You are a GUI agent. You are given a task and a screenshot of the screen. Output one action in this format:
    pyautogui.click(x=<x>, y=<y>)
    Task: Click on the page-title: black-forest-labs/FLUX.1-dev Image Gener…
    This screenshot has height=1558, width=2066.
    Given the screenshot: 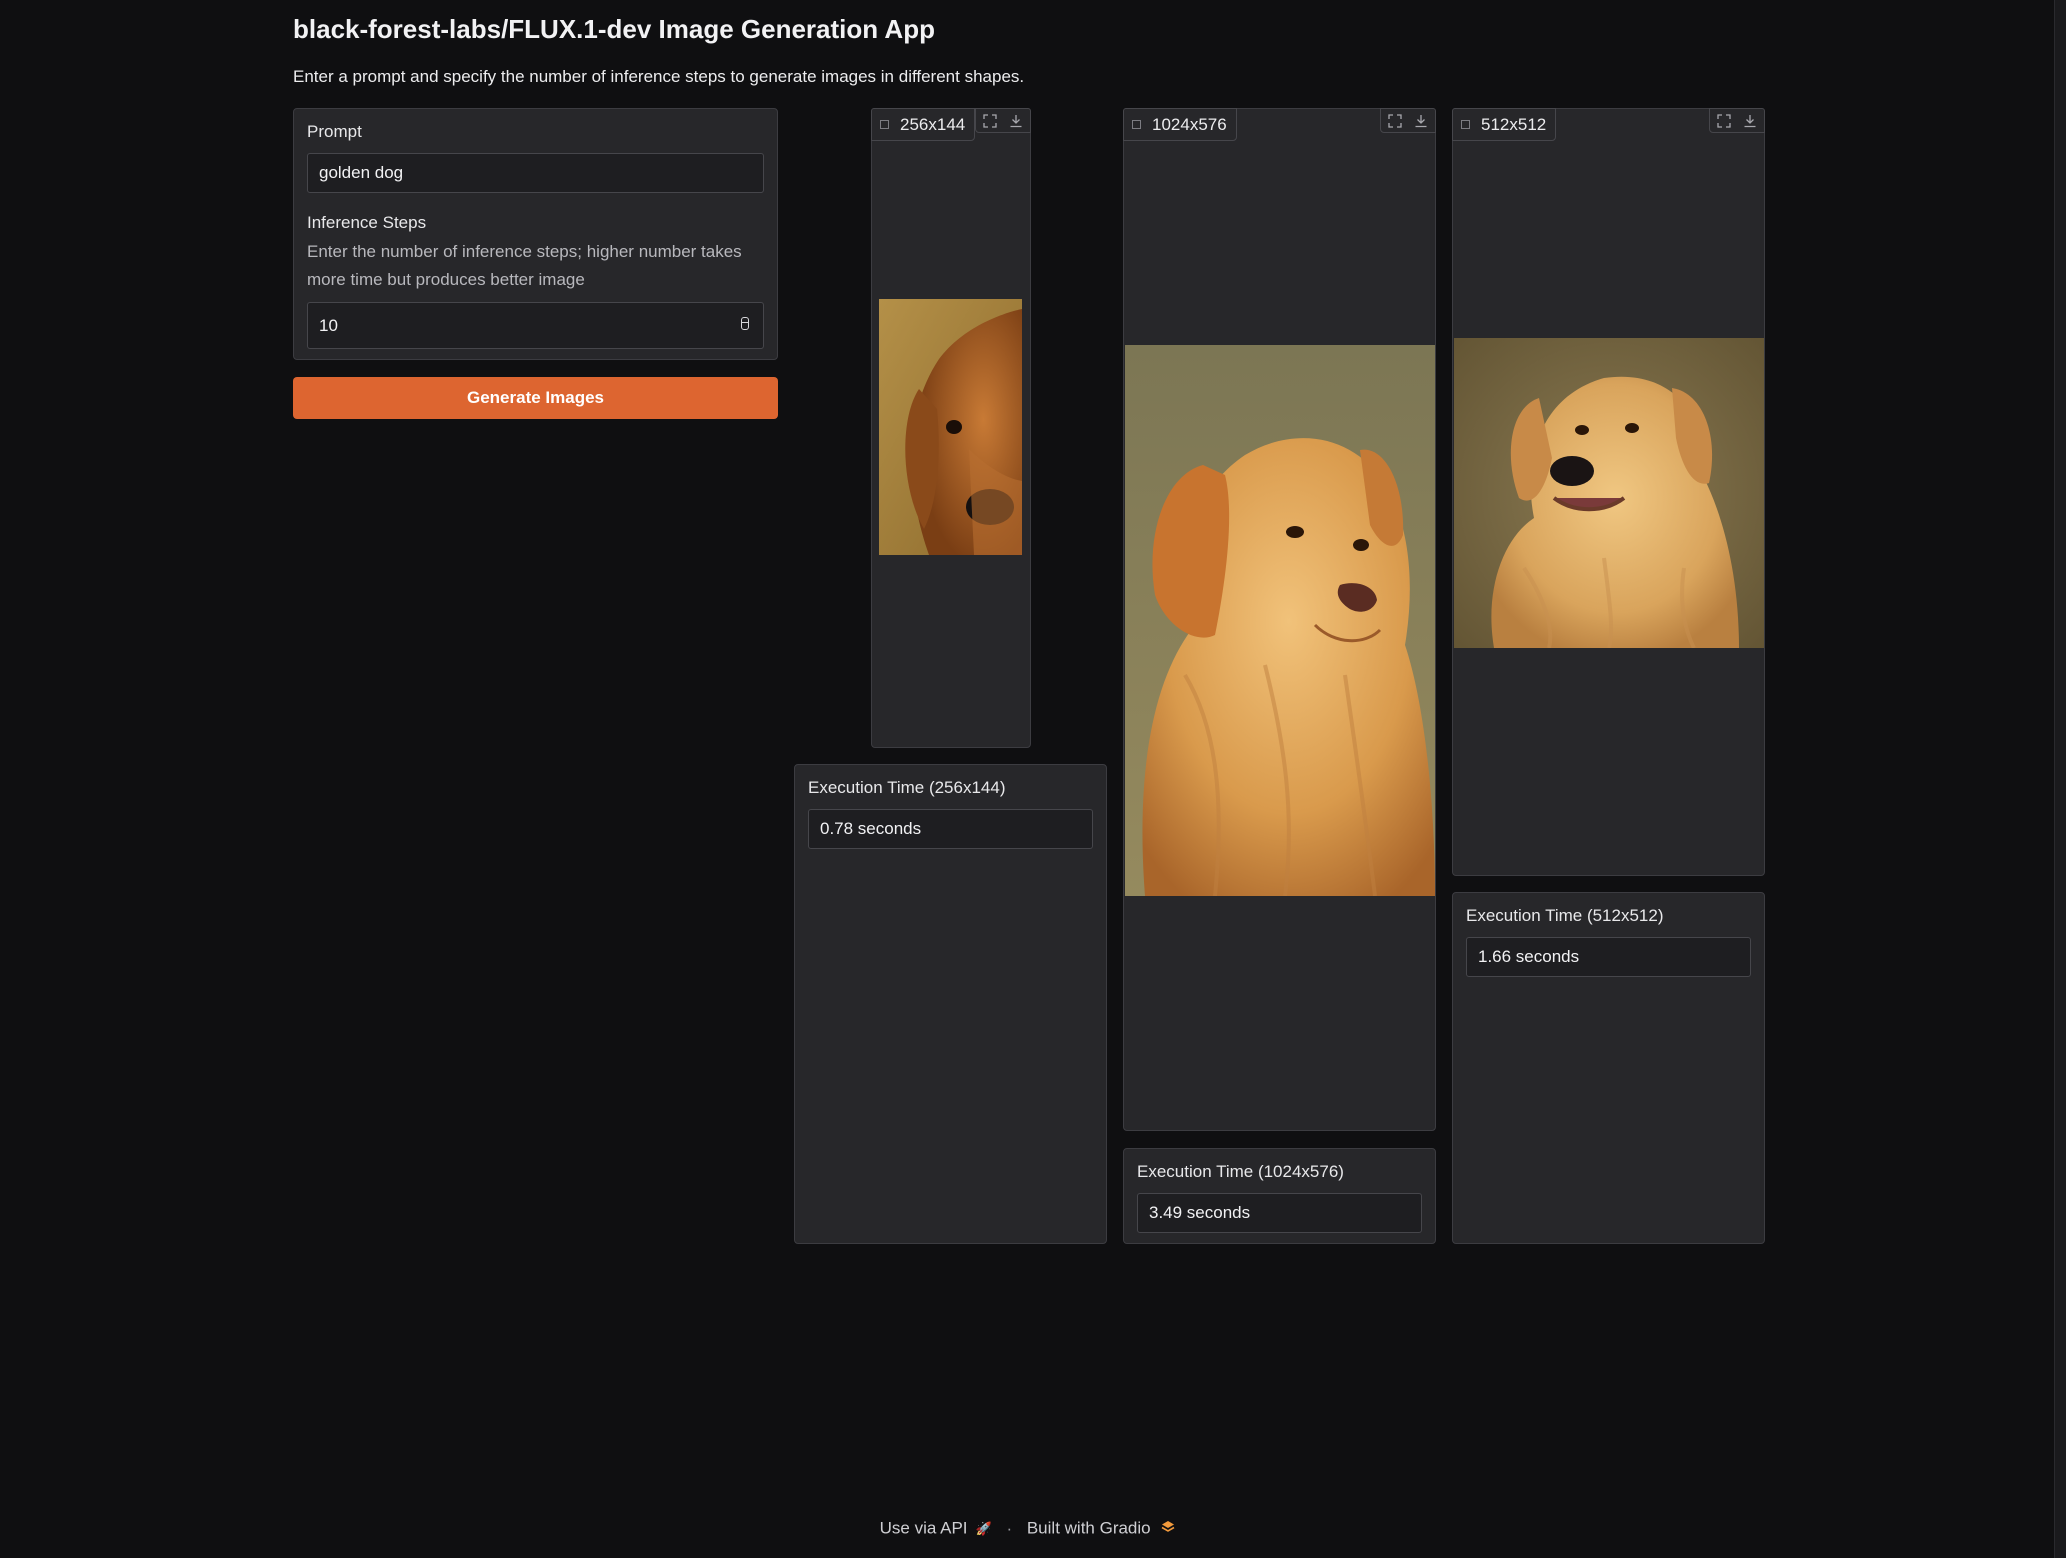 What is the action you would take?
    pyautogui.click(x=614, y=29)
    